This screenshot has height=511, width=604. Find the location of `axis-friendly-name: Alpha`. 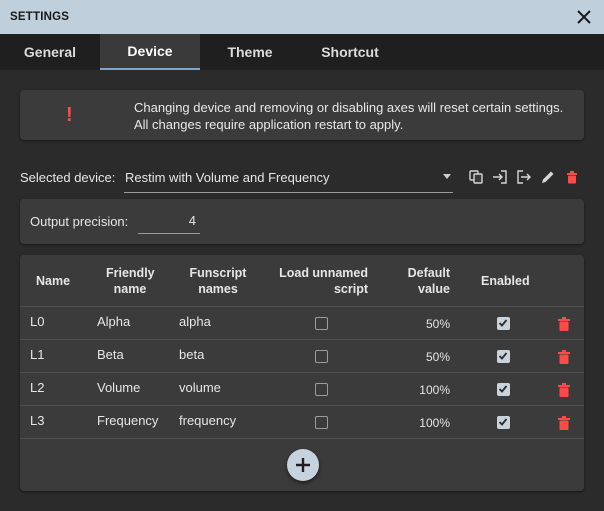

axis-friendly-name: Alpha is located at coordinates (113, 321).